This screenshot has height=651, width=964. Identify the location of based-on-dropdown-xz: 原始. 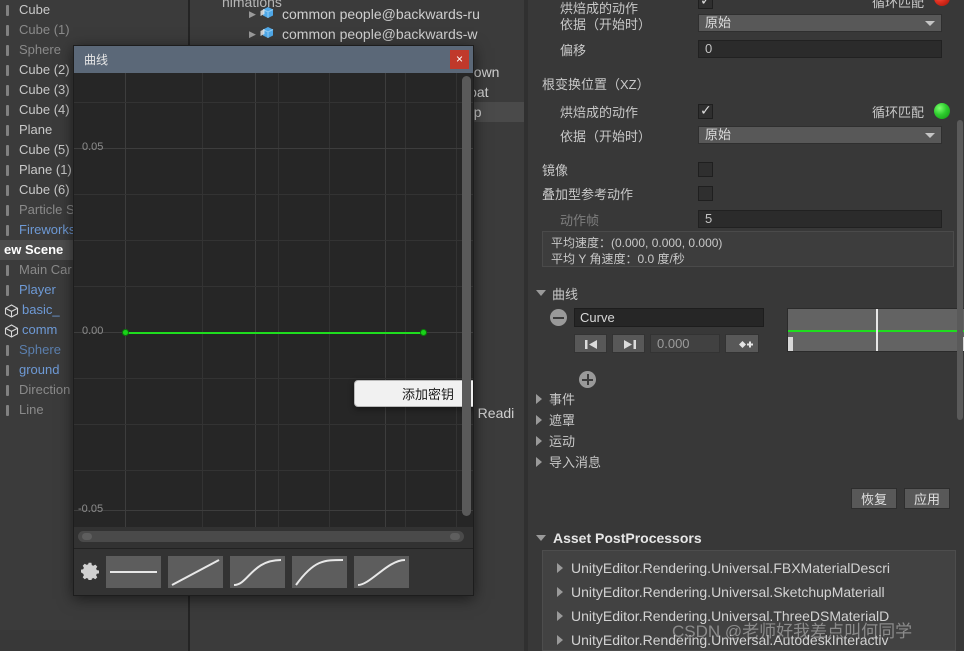
(820, 135).